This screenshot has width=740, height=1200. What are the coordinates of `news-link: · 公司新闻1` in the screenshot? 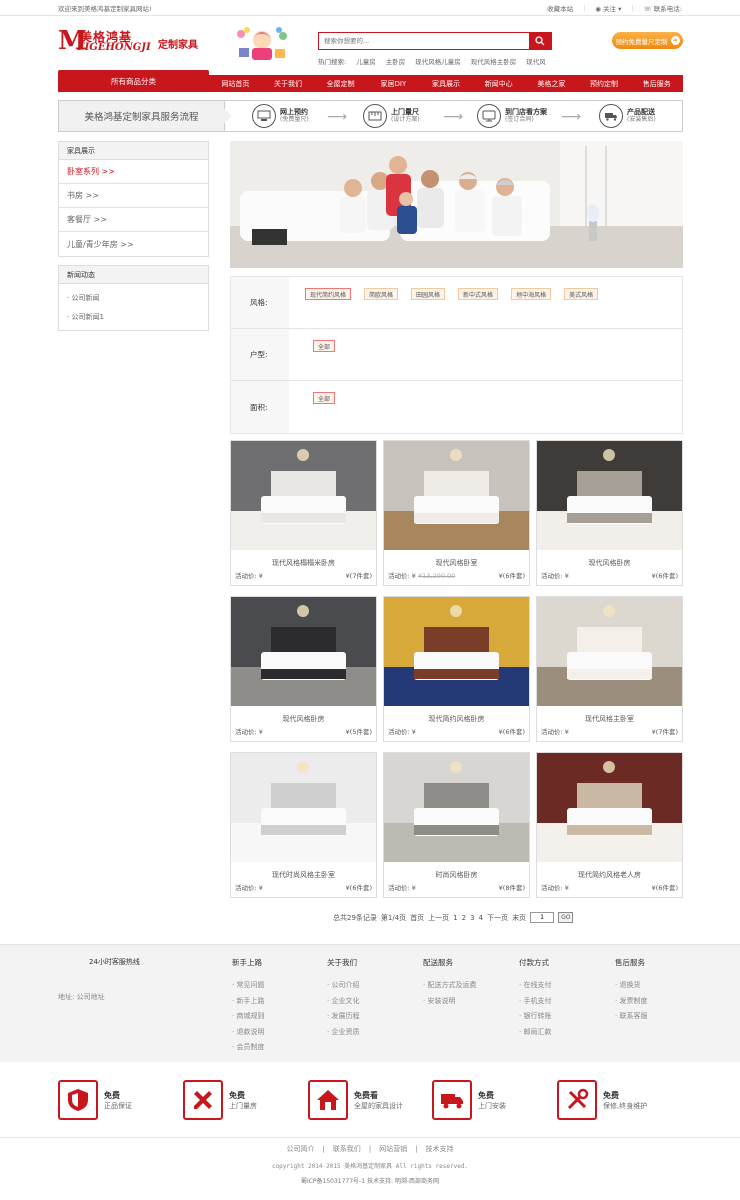 It's located at (133, 316).